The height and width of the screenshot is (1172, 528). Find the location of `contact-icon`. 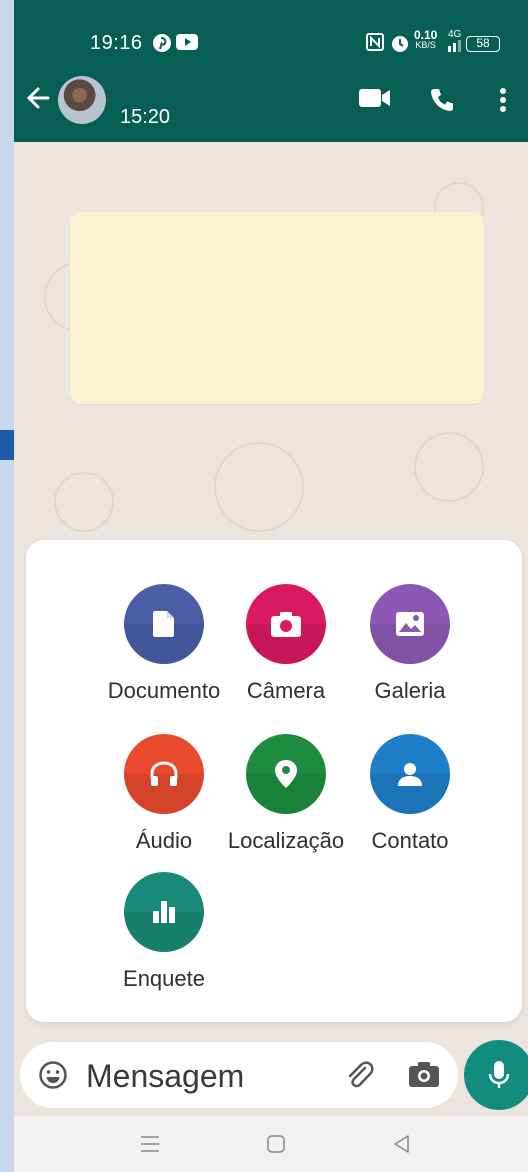

contact-icon is located at coordinates (410, 774).